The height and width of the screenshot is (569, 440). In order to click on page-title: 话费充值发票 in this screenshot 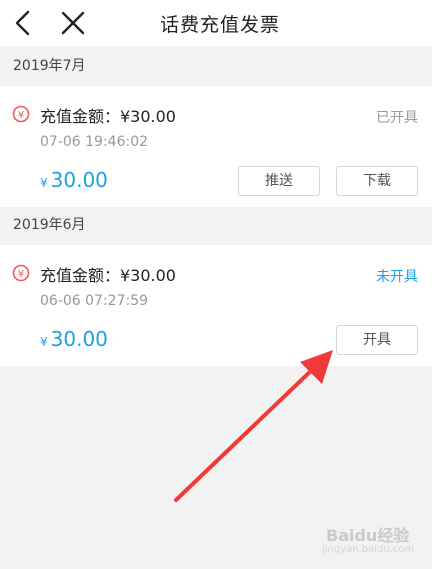, I will do `click(219, 25)`.